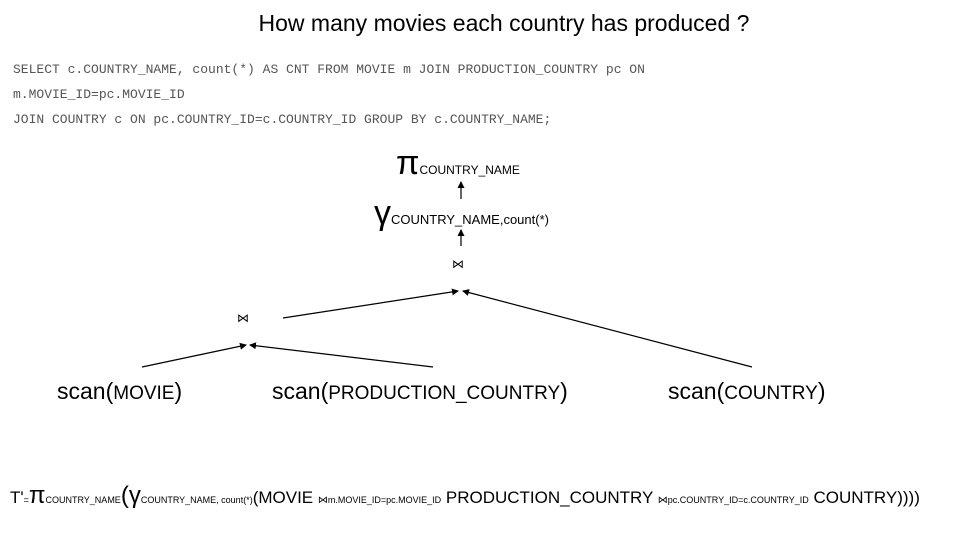 The image size is (960, 540). Describe the element at coordinates (549, 497) in the screenshot. I see `formula-table-production-country: PRODUCTION_COUNTRY` at that location.